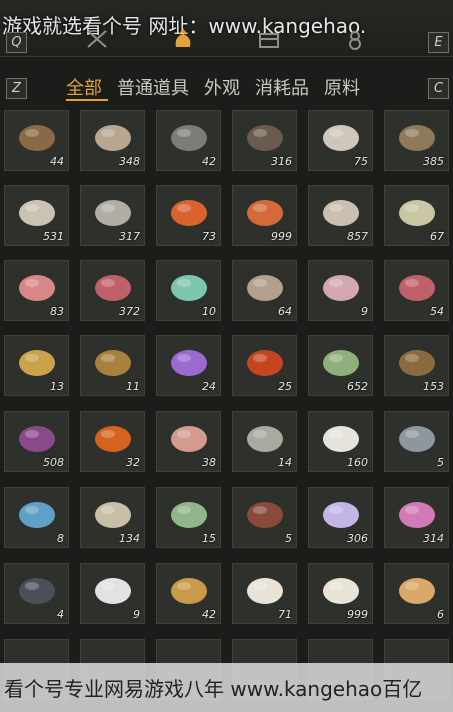  Describe the element at coordinates (341, 439) in the screenshot. I see `fur-icon` at that location.